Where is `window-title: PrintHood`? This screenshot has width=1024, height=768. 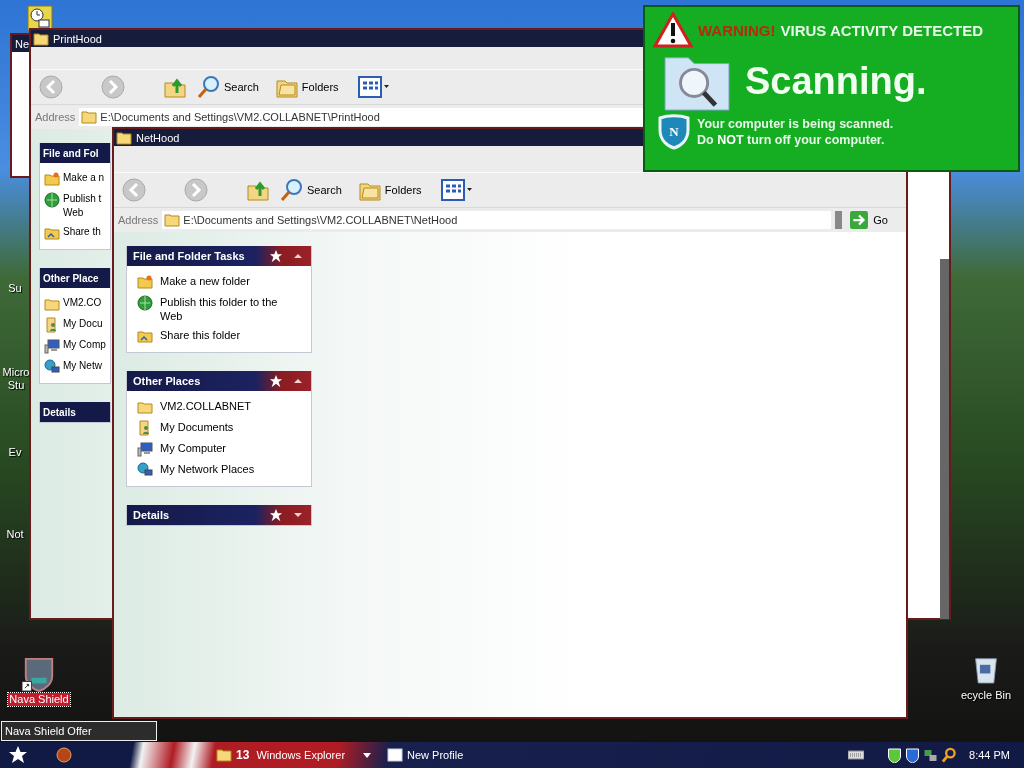 window-title: PrintHood is located at coordinates (77, 38).